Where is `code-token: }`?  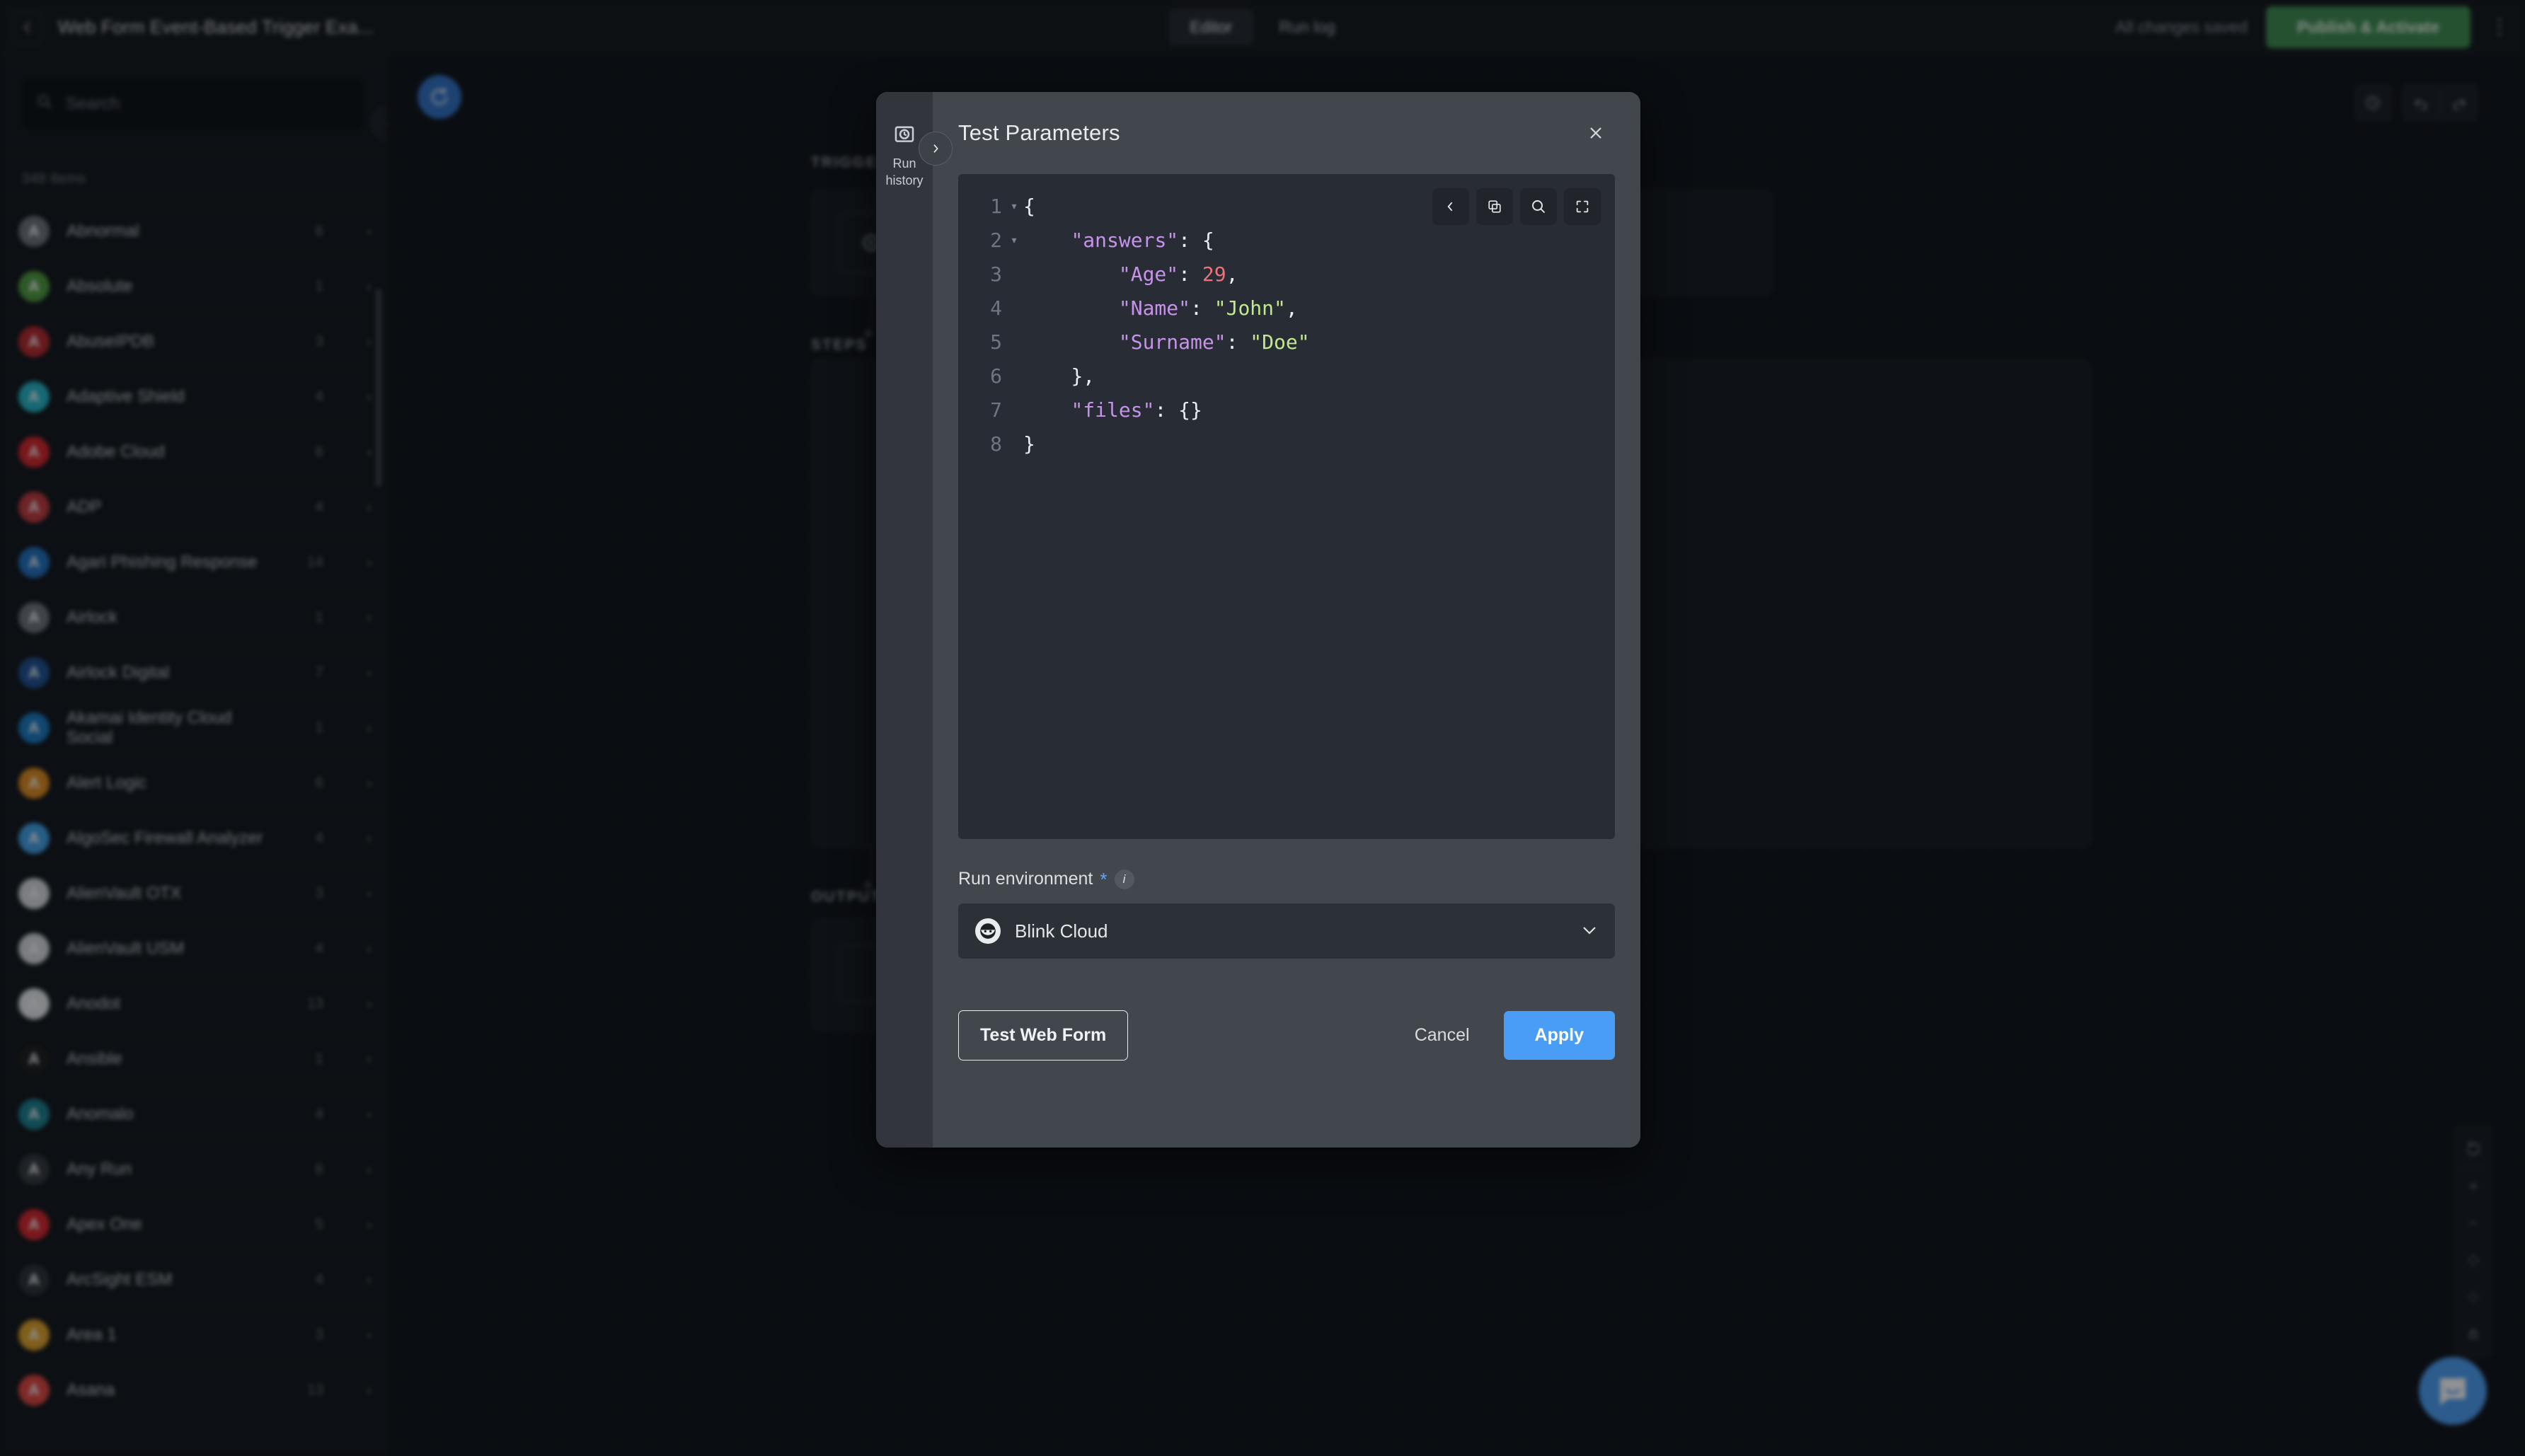
code-token: } is located at coordinates (1029, 444).